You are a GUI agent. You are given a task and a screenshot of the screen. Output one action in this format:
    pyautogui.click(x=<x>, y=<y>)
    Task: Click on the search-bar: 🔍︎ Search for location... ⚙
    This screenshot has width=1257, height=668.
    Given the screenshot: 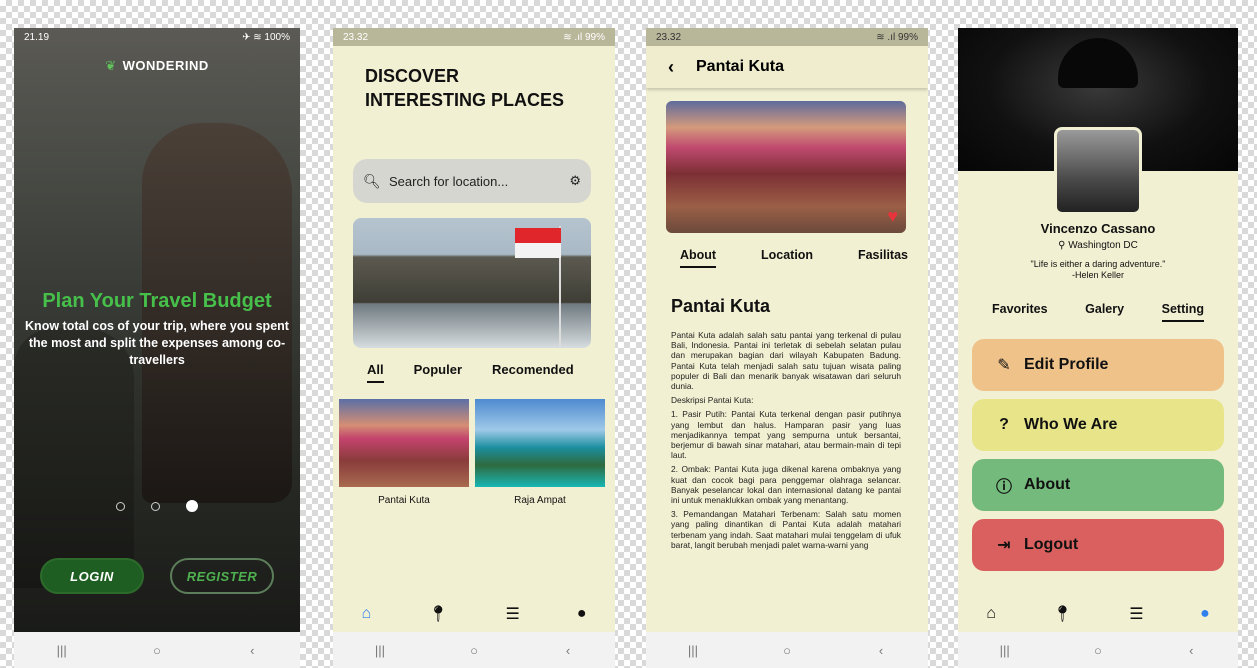 What is the action you would take?
    pyautogui.click(x=472, y=181)
    